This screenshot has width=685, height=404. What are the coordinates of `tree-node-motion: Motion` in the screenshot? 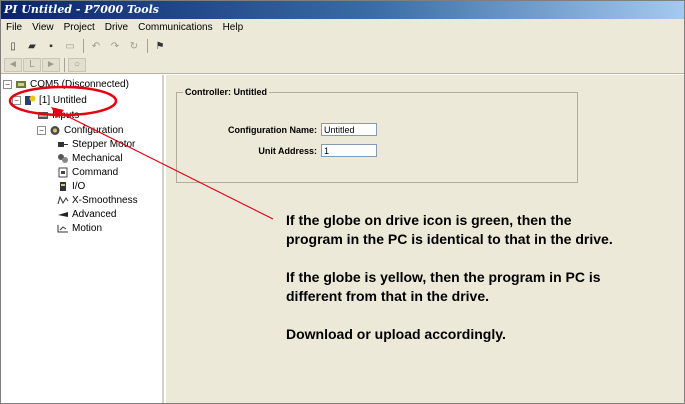 It's located at (79, 228).